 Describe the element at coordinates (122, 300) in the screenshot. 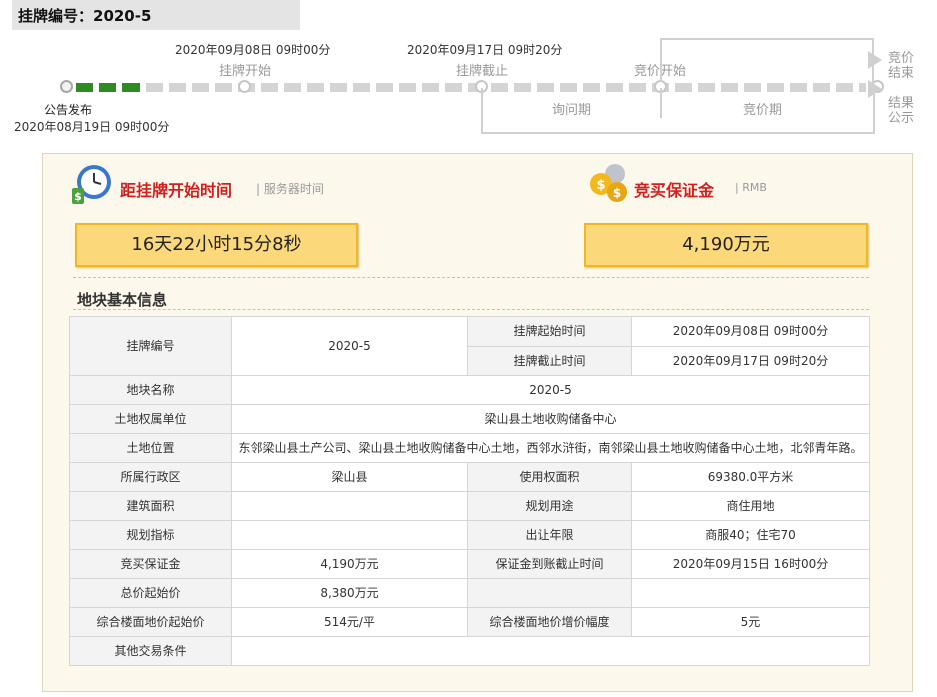

I see `section-title: 地块基本信息` at that location.